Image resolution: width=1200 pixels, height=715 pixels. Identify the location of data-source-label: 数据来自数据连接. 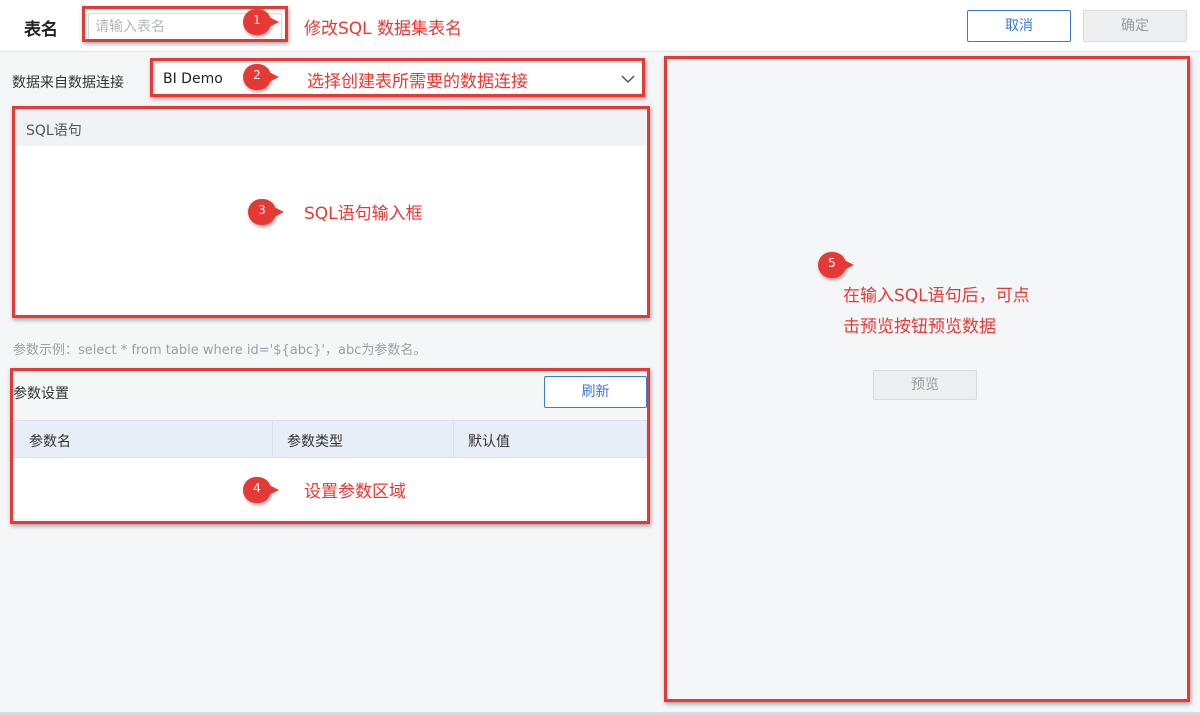
(68, 83).